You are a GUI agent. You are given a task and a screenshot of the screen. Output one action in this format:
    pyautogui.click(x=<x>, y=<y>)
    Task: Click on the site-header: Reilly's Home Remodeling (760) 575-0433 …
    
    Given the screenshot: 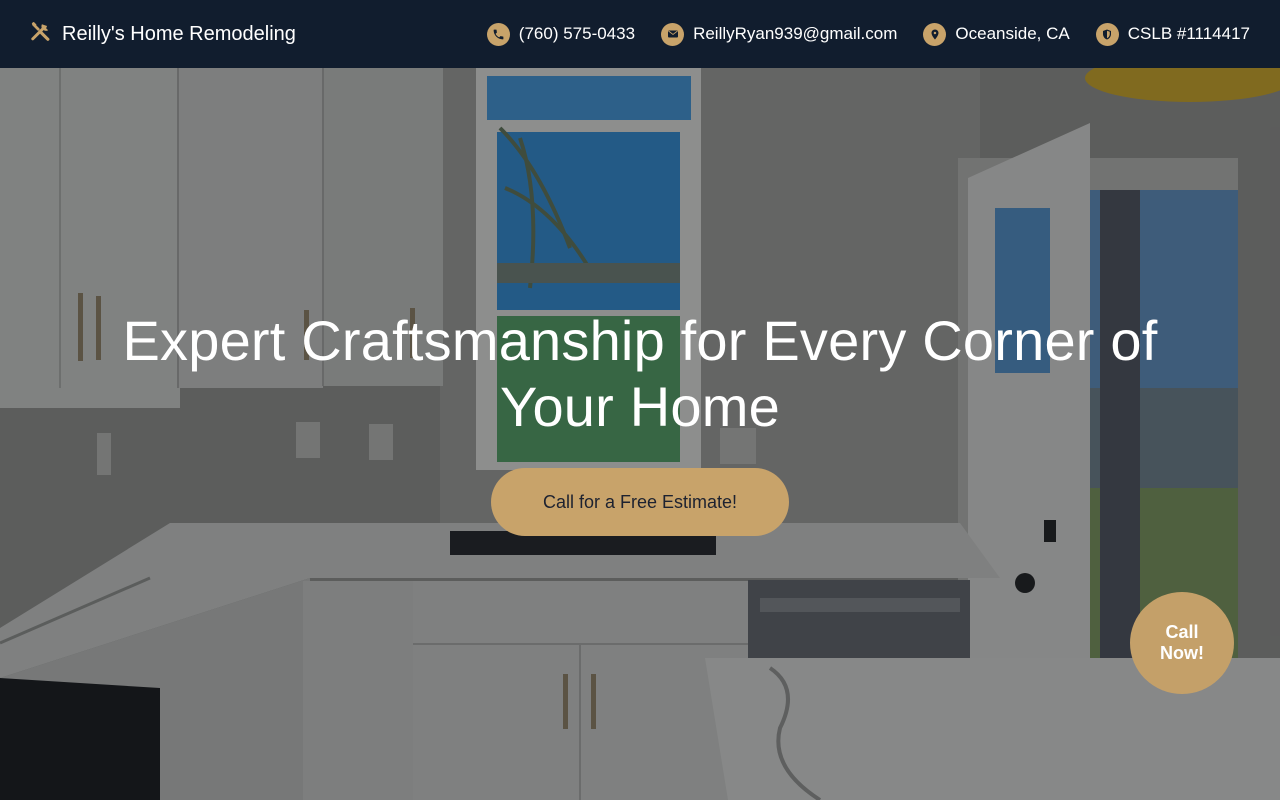 What is the action you would take?
    pyautogui.click(x=640, y=34)
    